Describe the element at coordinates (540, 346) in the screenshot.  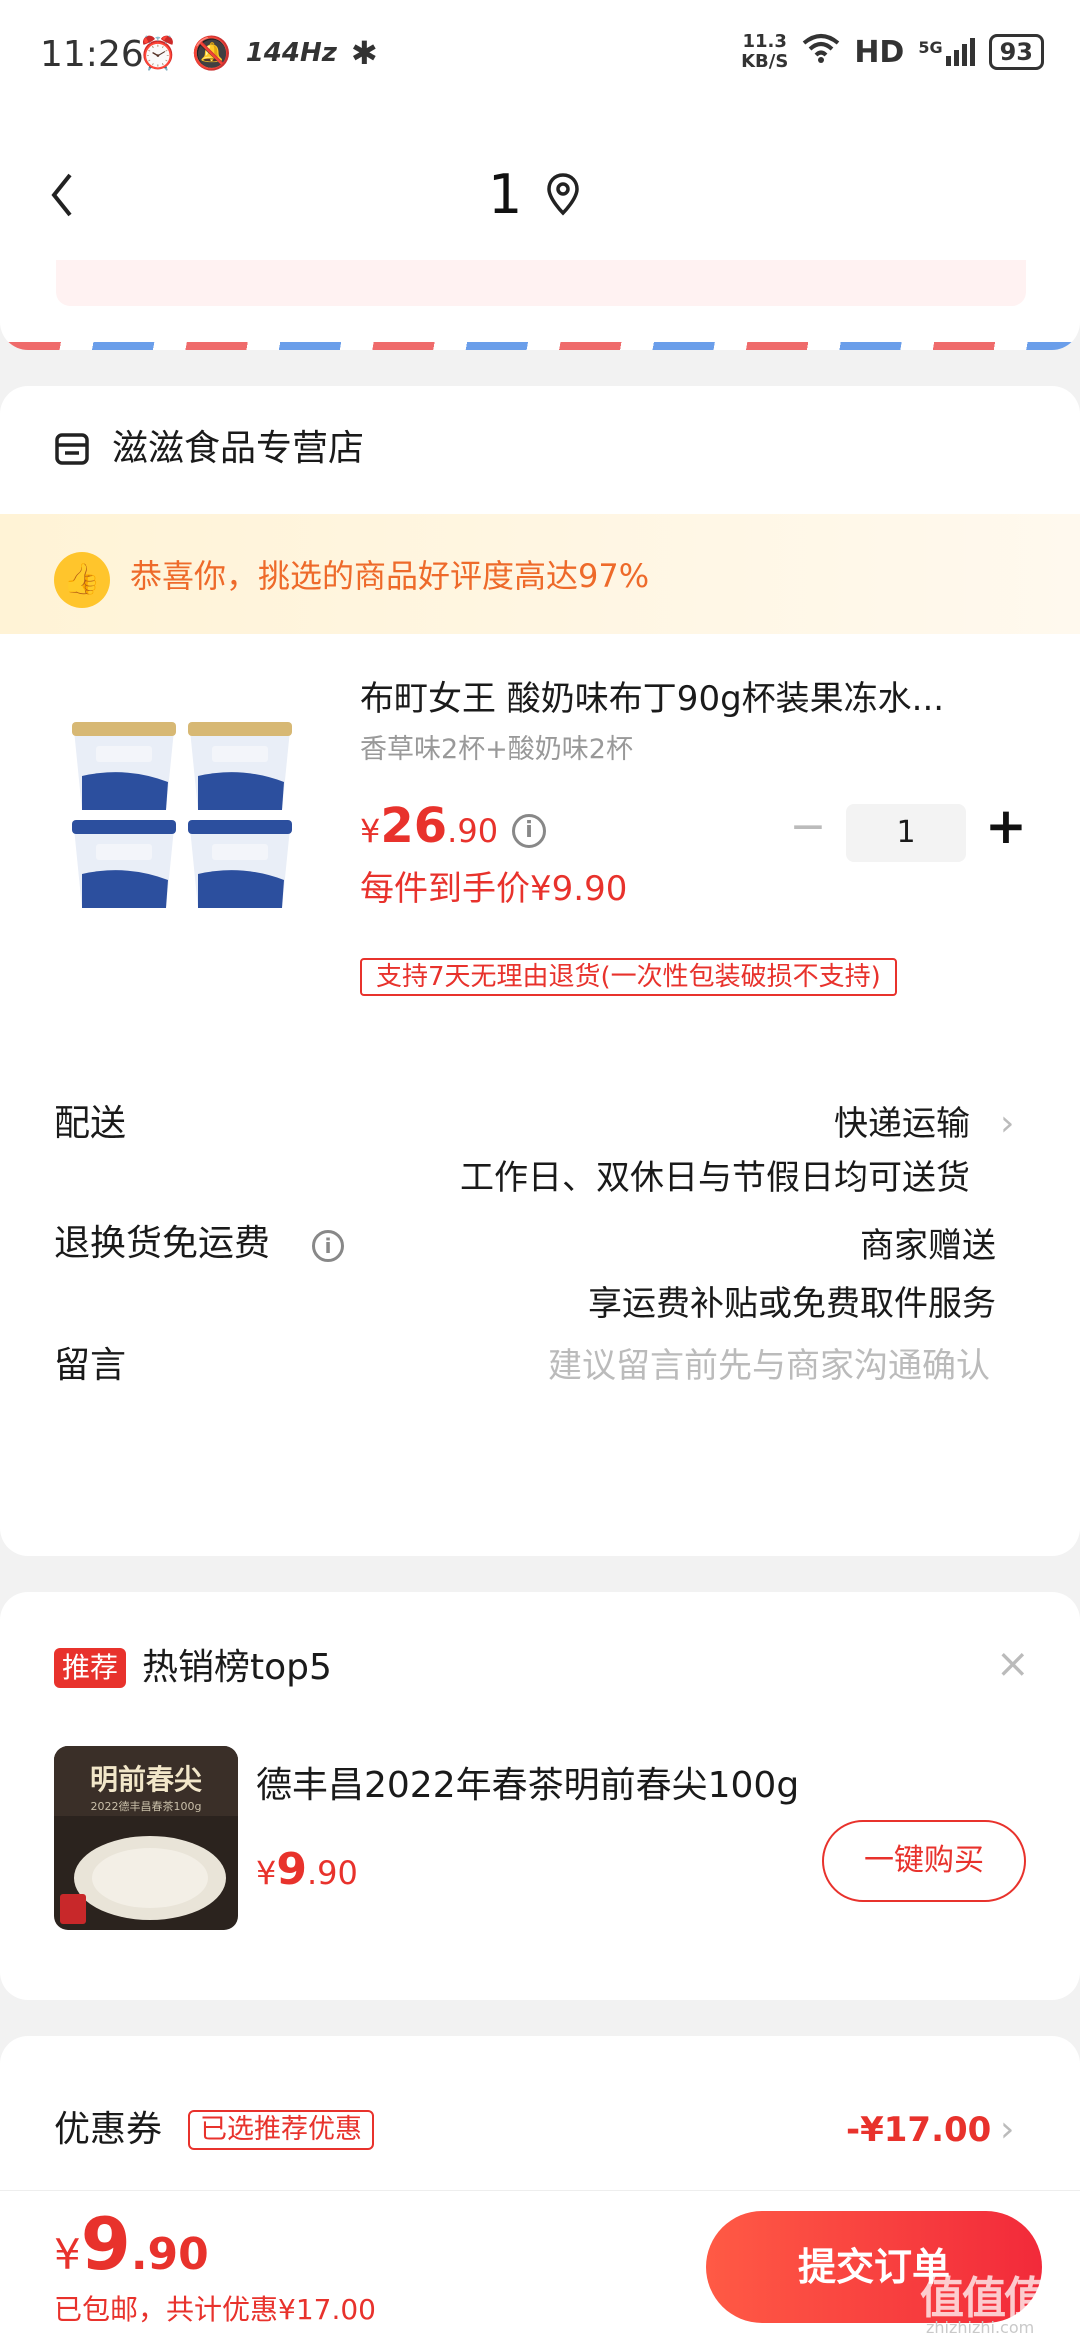
I see `airmail-border` at that location.